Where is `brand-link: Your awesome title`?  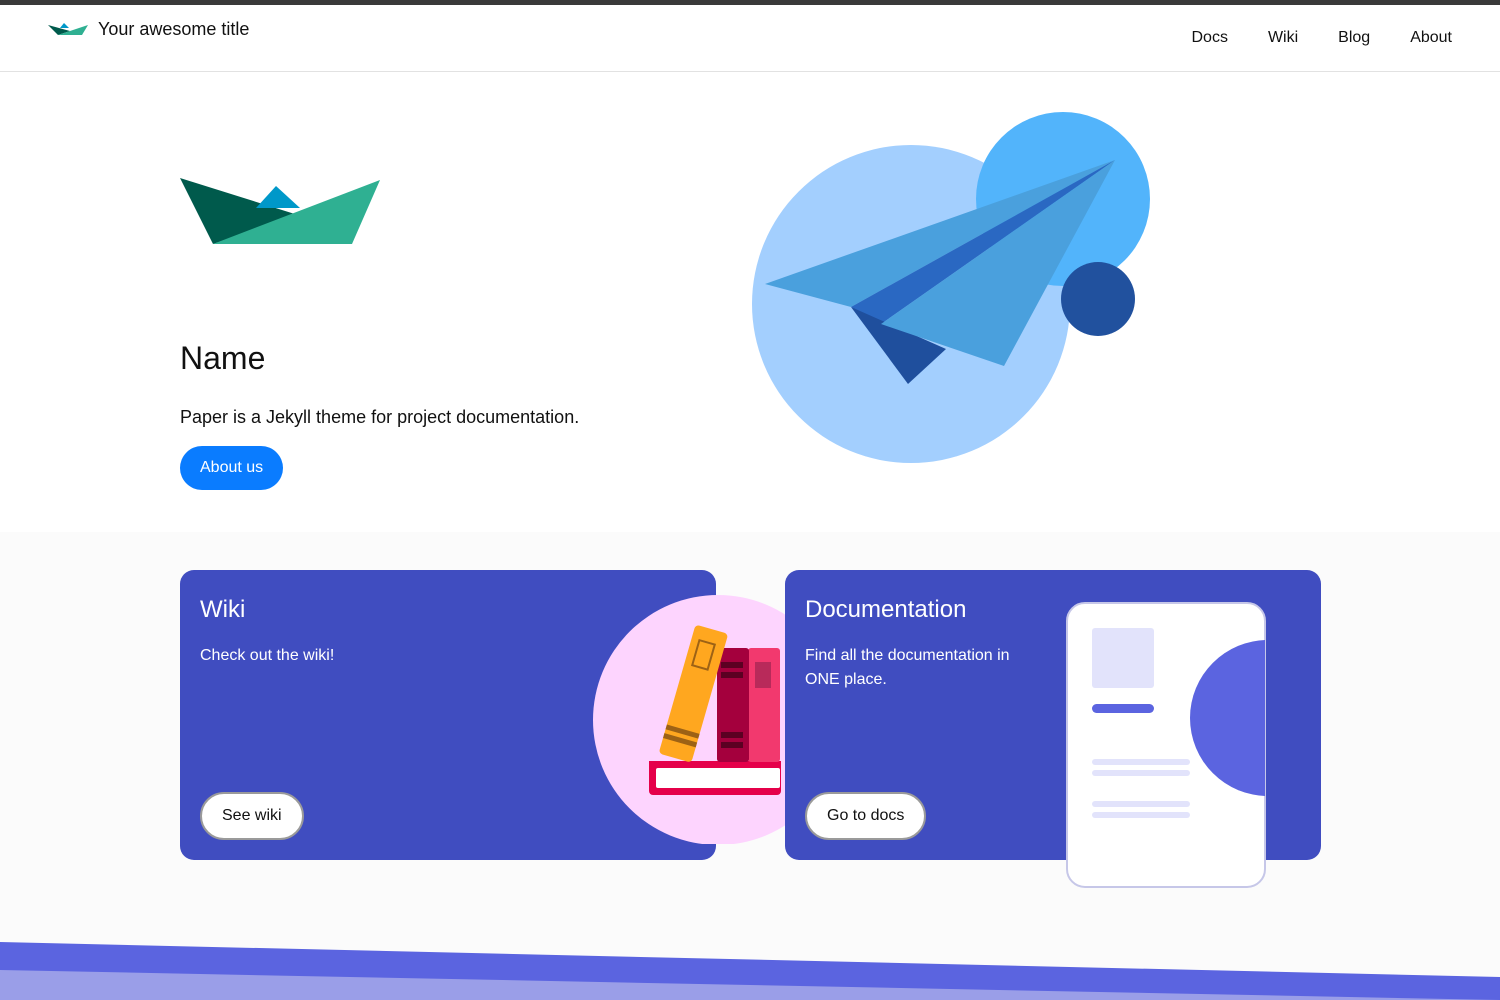 brand-link: Your awesome title is located at coordinates (148, 29).